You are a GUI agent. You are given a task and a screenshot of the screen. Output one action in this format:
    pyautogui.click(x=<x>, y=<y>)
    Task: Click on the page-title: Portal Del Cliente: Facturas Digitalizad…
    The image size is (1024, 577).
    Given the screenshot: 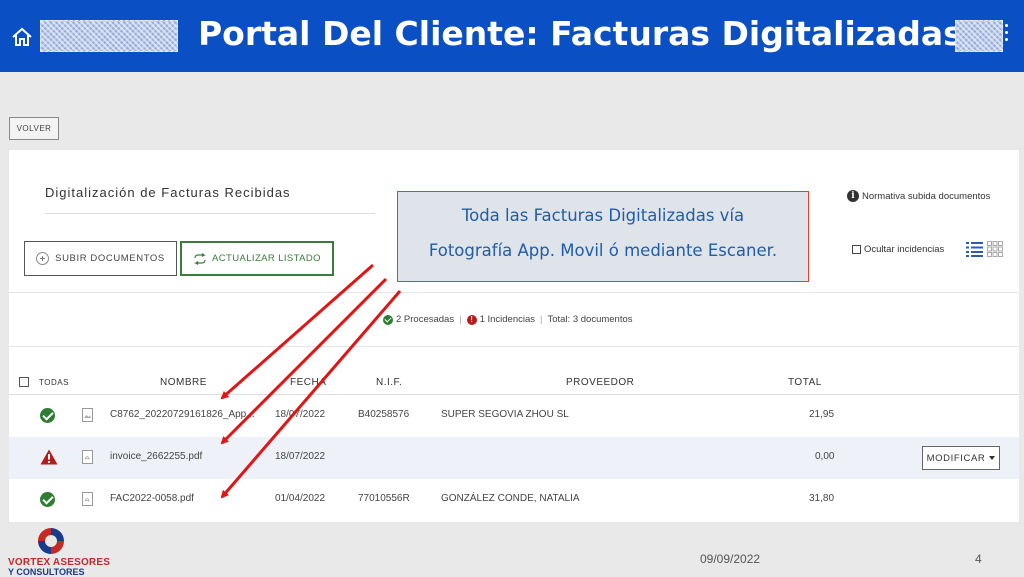 What is the action you would take?
    pyautogui.click(x=580, y=33)
    